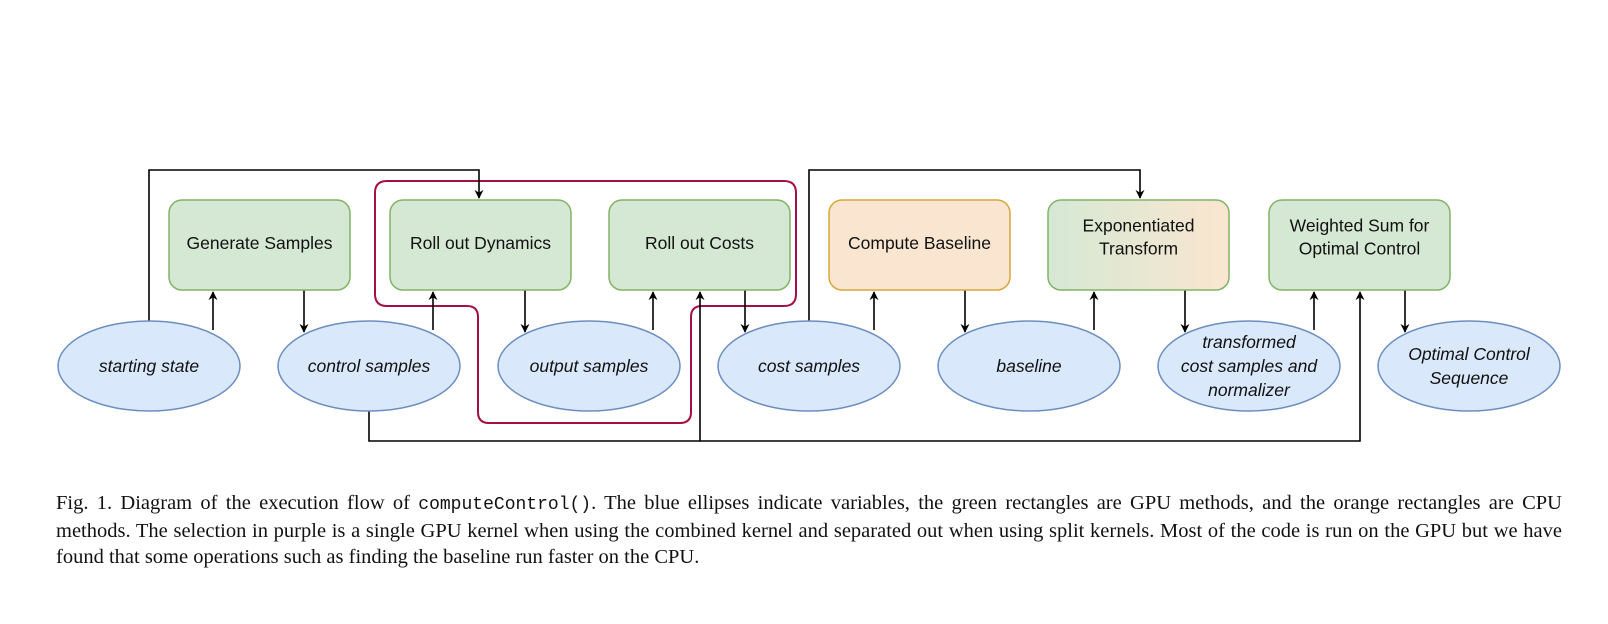 Image resolution: width=1608 pixels, height=624 pixels. I want to click on variable-transformed-cost-samples: transformed cost samples and normalizer, so click(1249, 366).